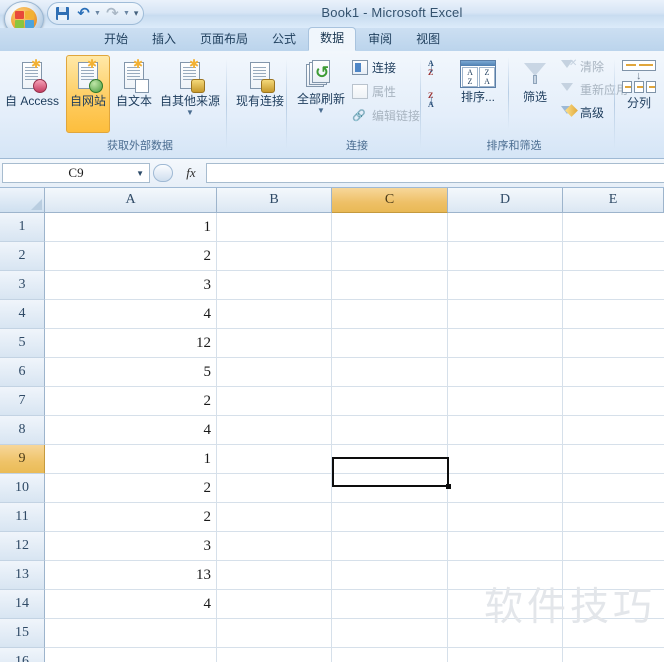 The width and height of the screenshot is (664, 662). What do you see at coordinates (390, 314) in the screenshot?
I see `cell-C4` at bounding box center [390, 314].